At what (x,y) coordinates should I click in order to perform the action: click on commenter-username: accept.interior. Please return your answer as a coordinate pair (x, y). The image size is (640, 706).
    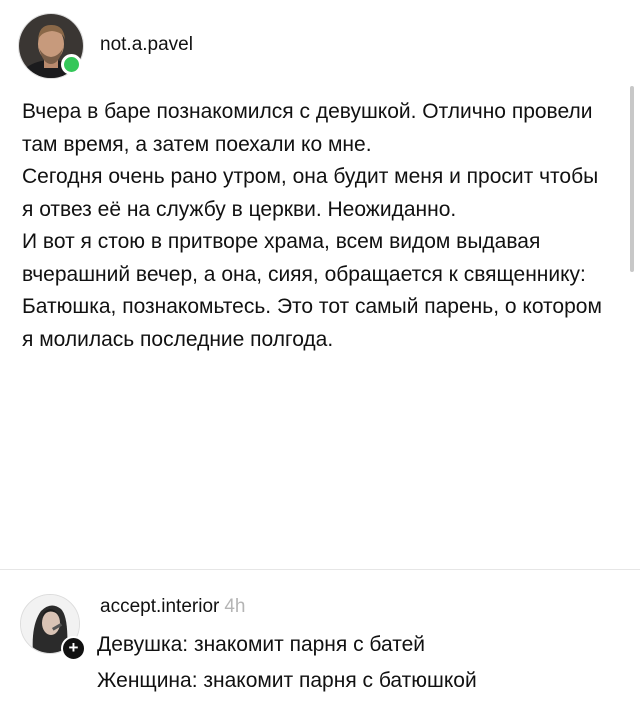
    Looking at the image, I should click on (159, 606).